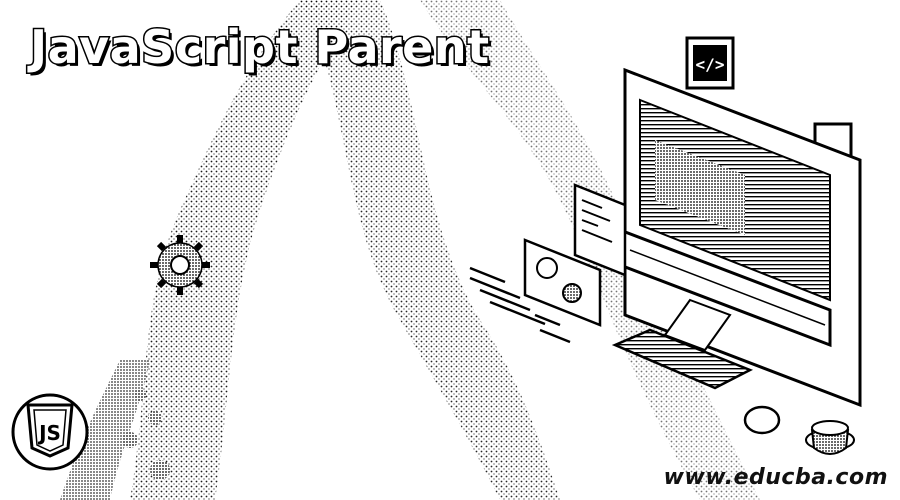 The height and width of the screenshot is (500, 900). I want to click on mouse-icon, so click(762, 420).